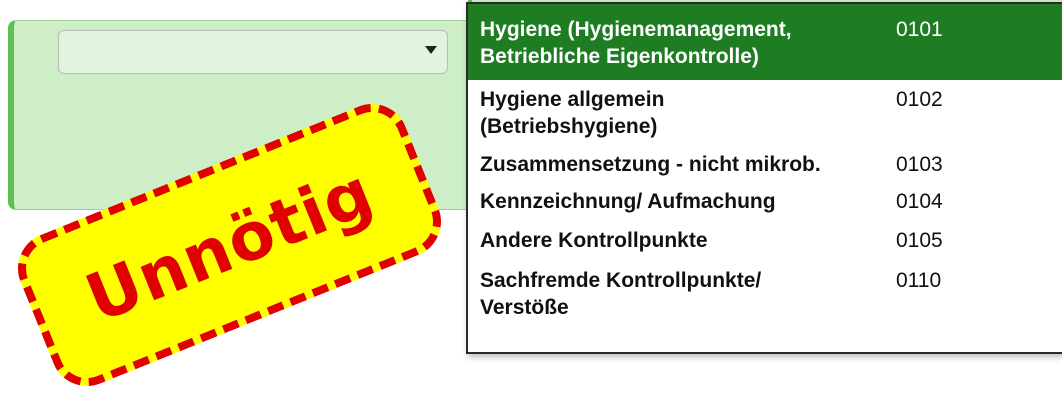 The image size is (1062, 397). I want to click on dropdown-option: Zusammensetzung - nicht mikrob. 0103, so click(765, 163).